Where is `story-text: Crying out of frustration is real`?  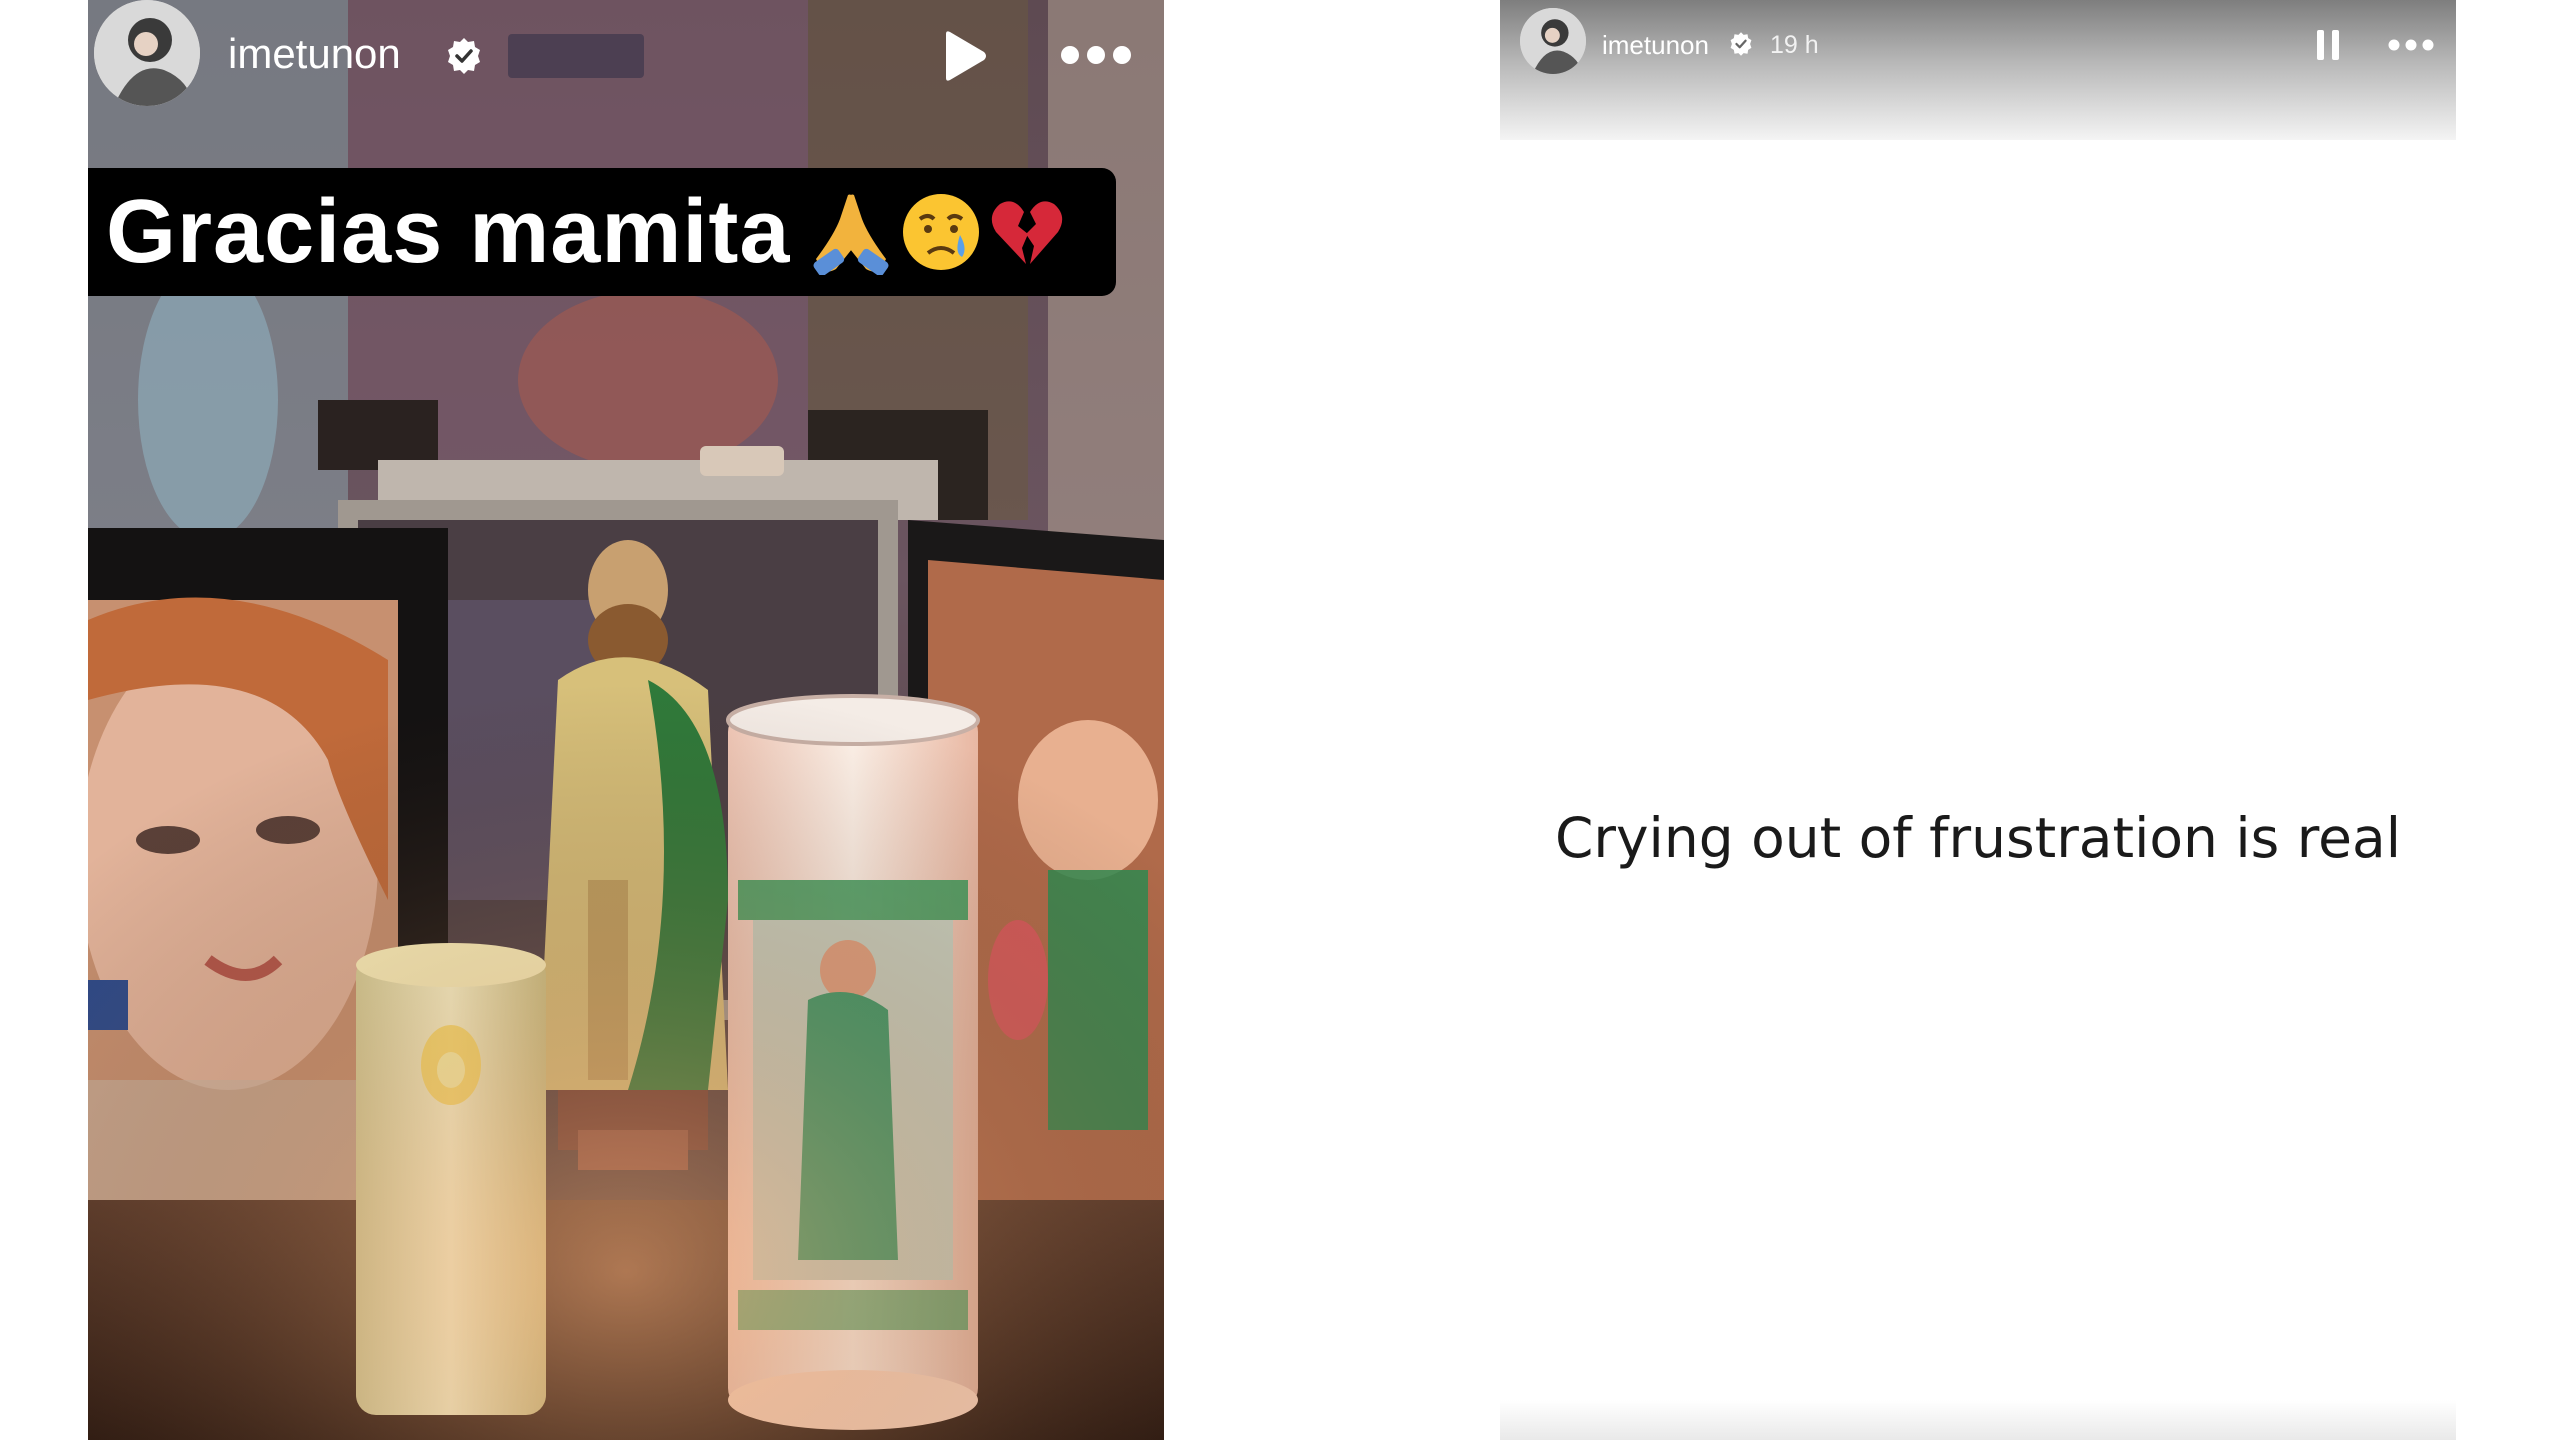
story-text: Crying out of frustration is real is located at coordinates (1977, 838).